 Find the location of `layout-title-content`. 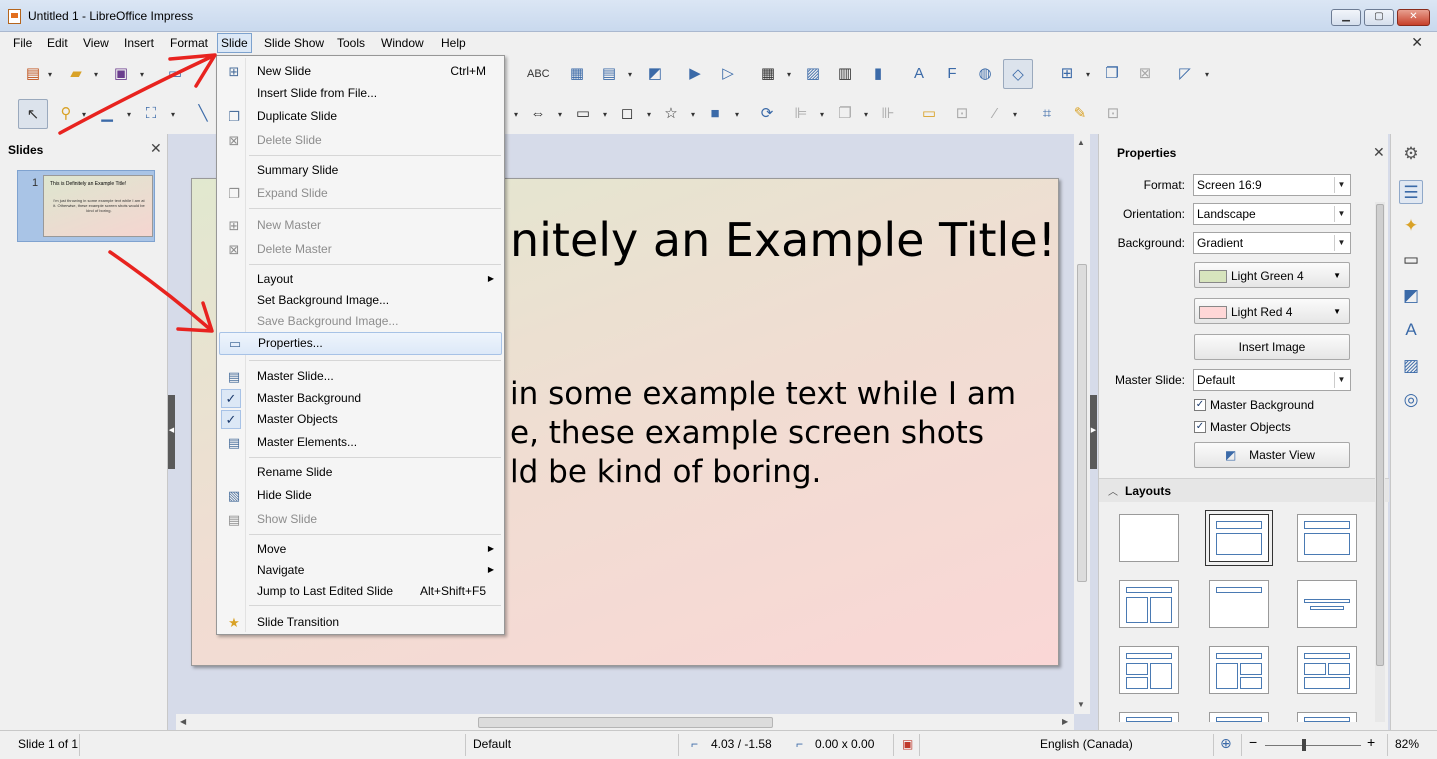

layout-title-content is located at coordinates (1239, 538).